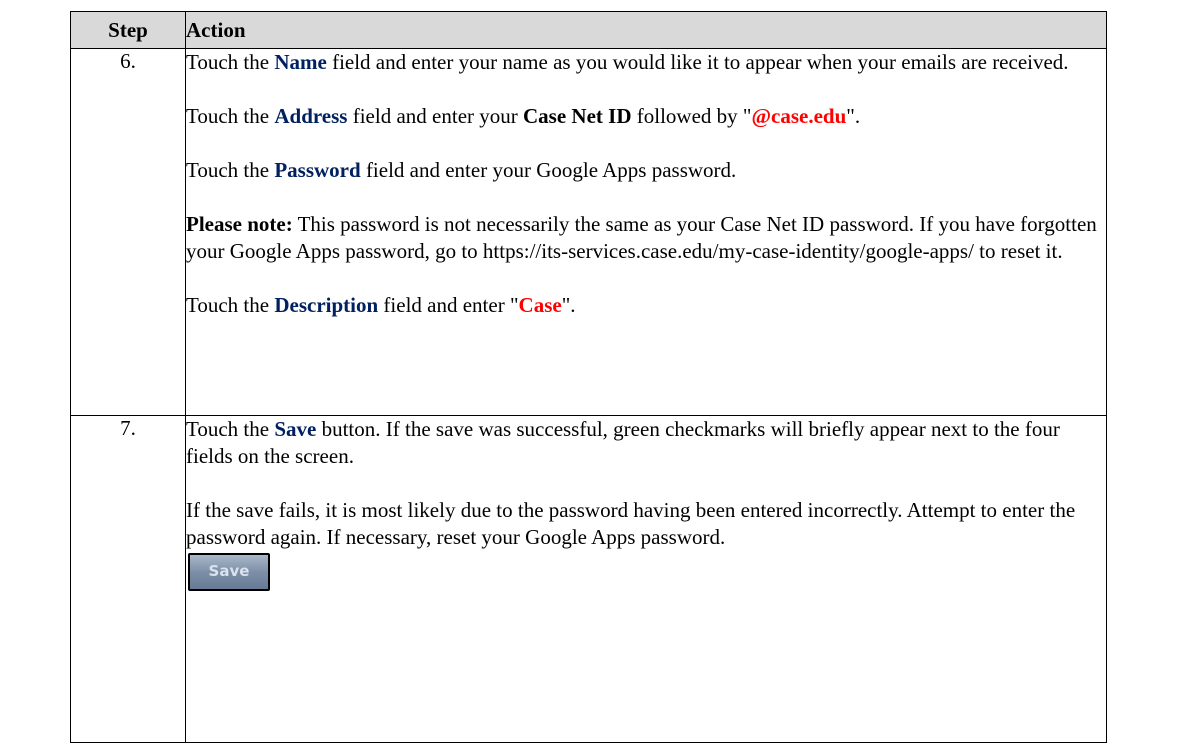  Describe the element at coordinates (799, 116) in the screenshot. I see `keyed-value: @case.edu` at that location.